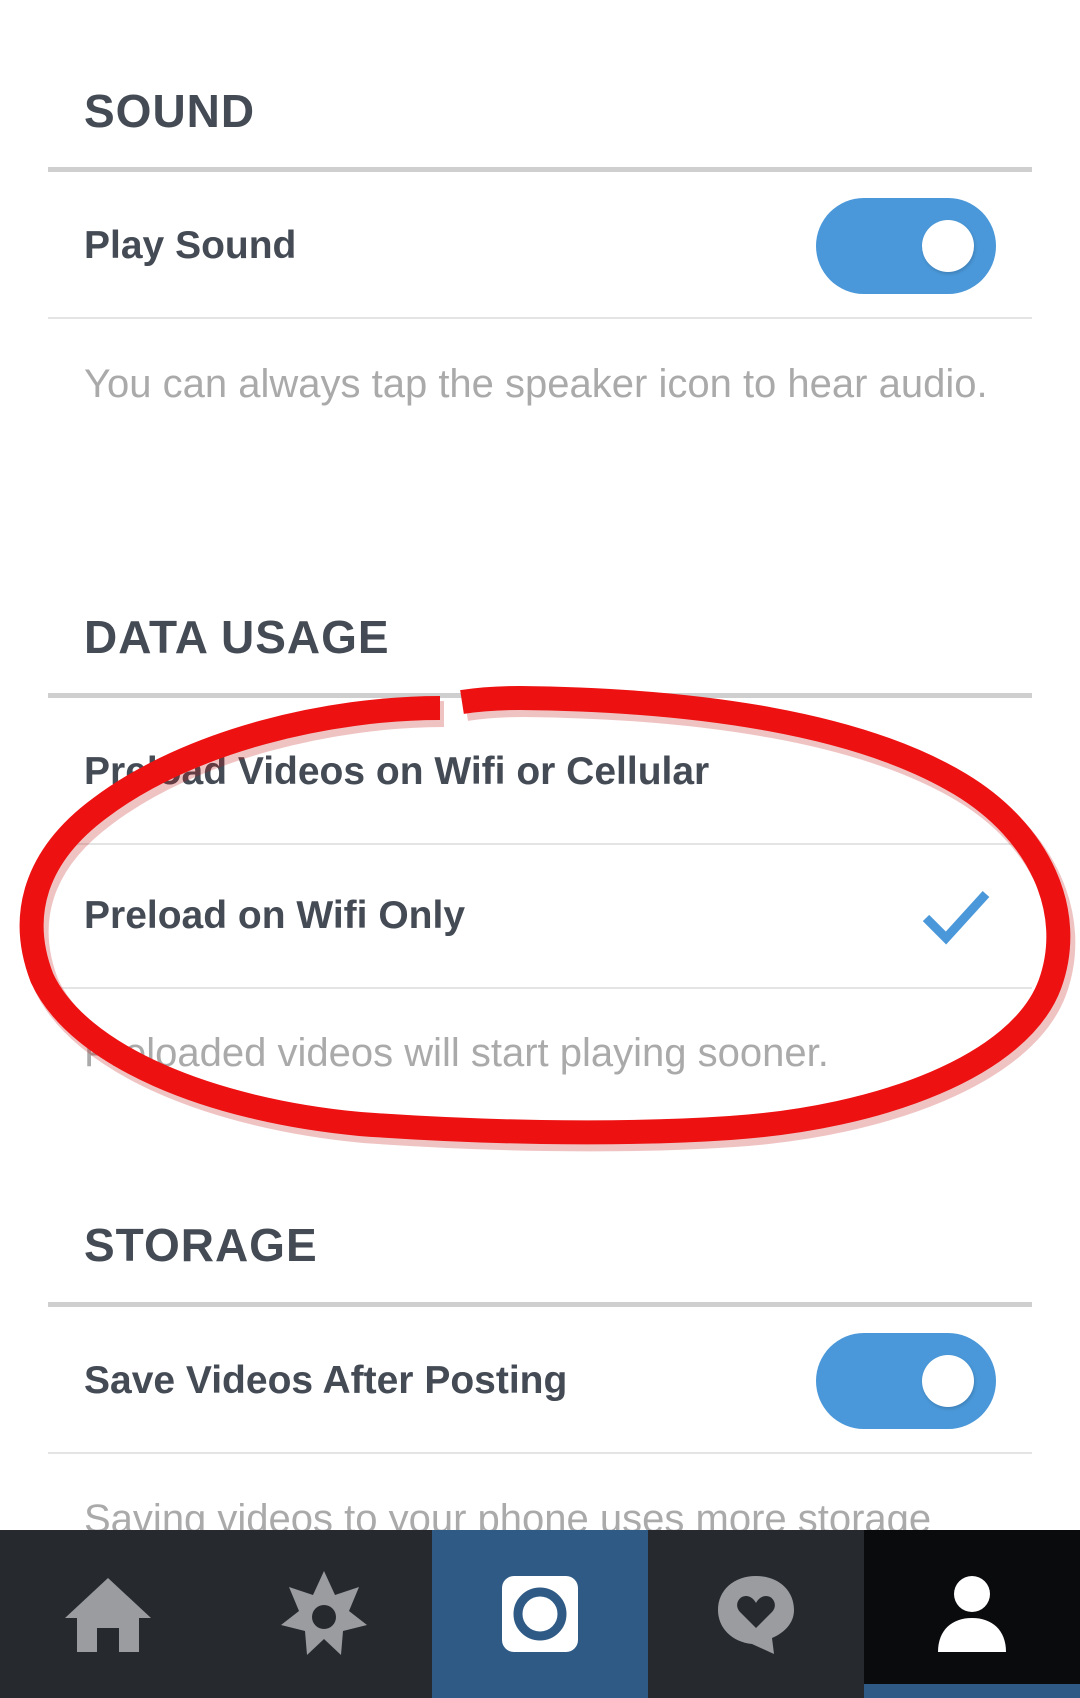 The height and width of the screenshot is (1698, 1080). I want to click on play-sound-label: Play Sound, so click(190, 245).